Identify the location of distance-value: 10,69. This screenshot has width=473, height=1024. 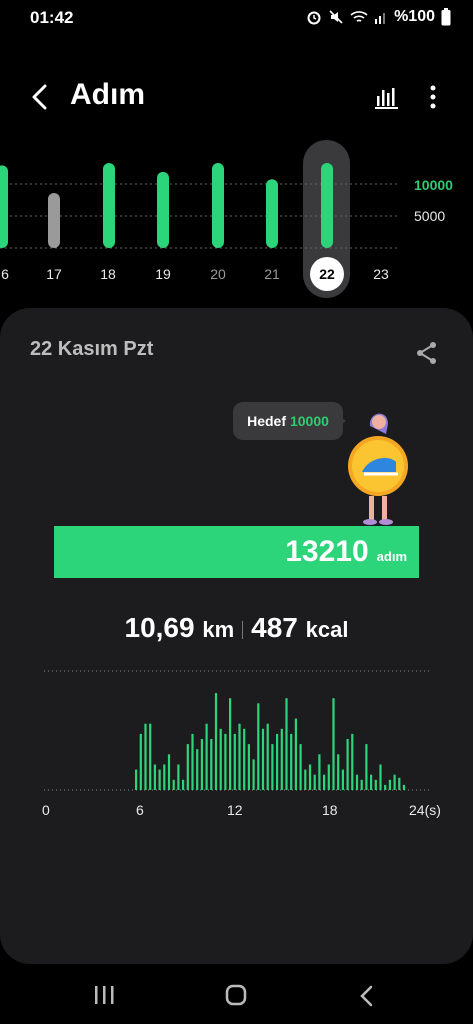
(159, 627).